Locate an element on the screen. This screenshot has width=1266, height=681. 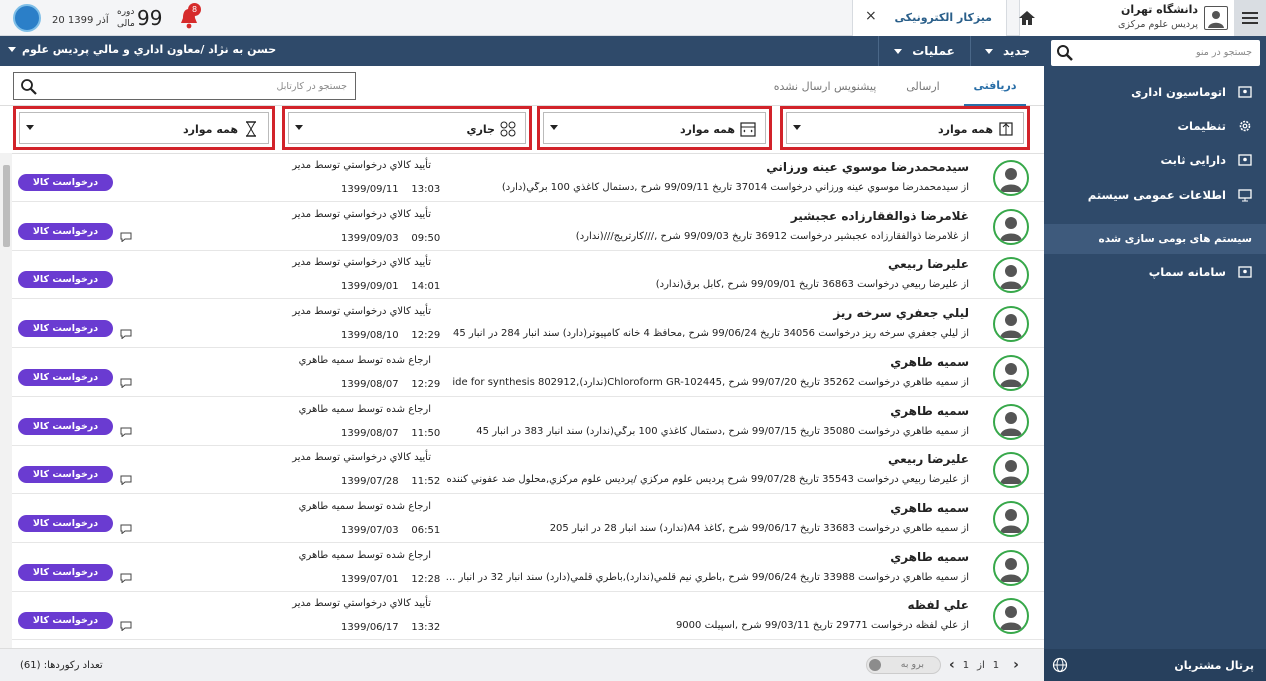
page-current: 1 is located at coordinates (996, 665).